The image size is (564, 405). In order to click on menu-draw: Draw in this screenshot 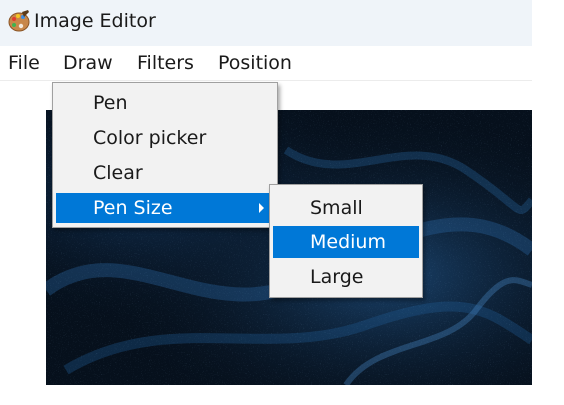, I will do `click(88, 63)`.